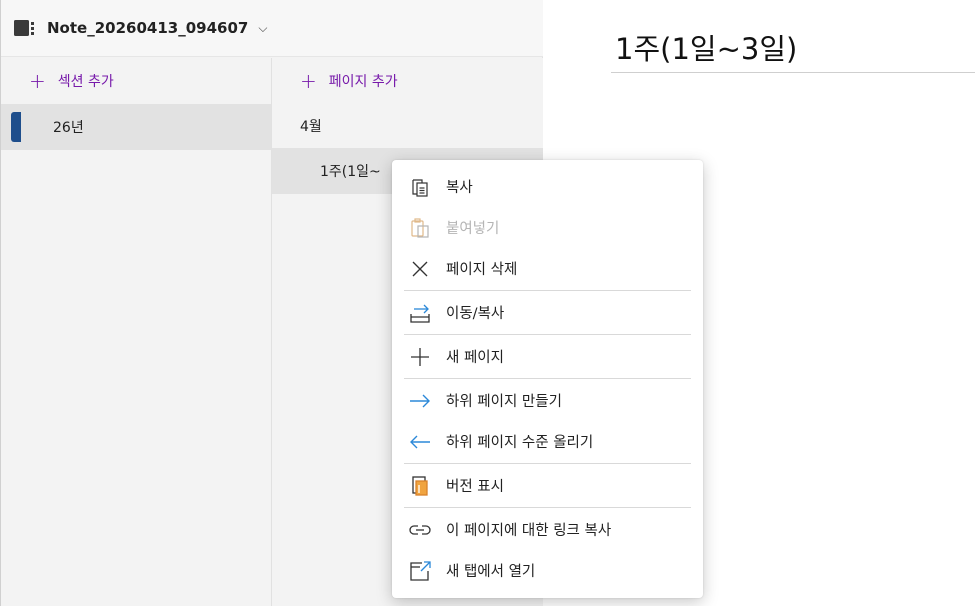 This screenshot has height=606, width=975. What do you see at coordinates (491, 572) in the screenshot?
I see `menu-item-label: 새 탭에서 열기` at bounding box center [491, 572].